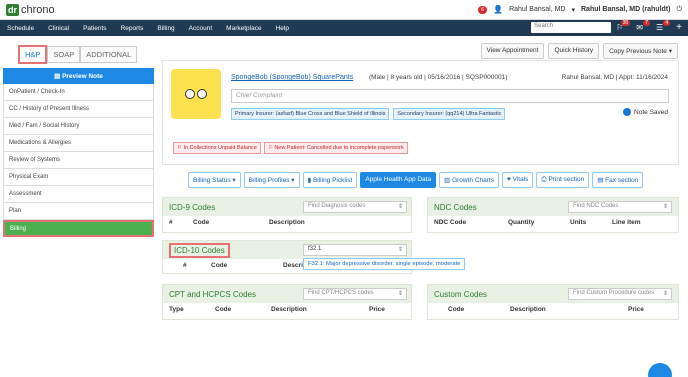  I want to click on ndc-search-placeholder: Find NDC Codes, so click(596, 206).